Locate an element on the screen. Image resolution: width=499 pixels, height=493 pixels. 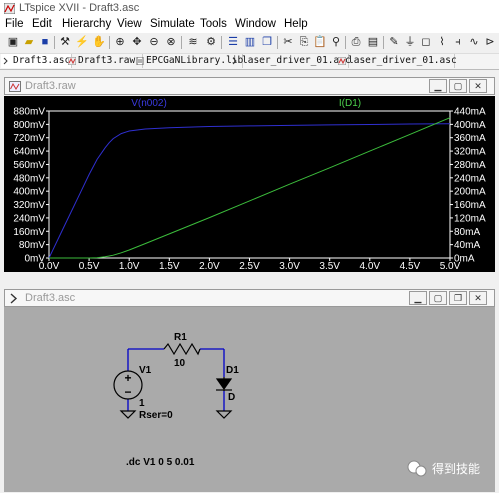
y-left-tick-label: 240mV is located at coordinates (29, 218).